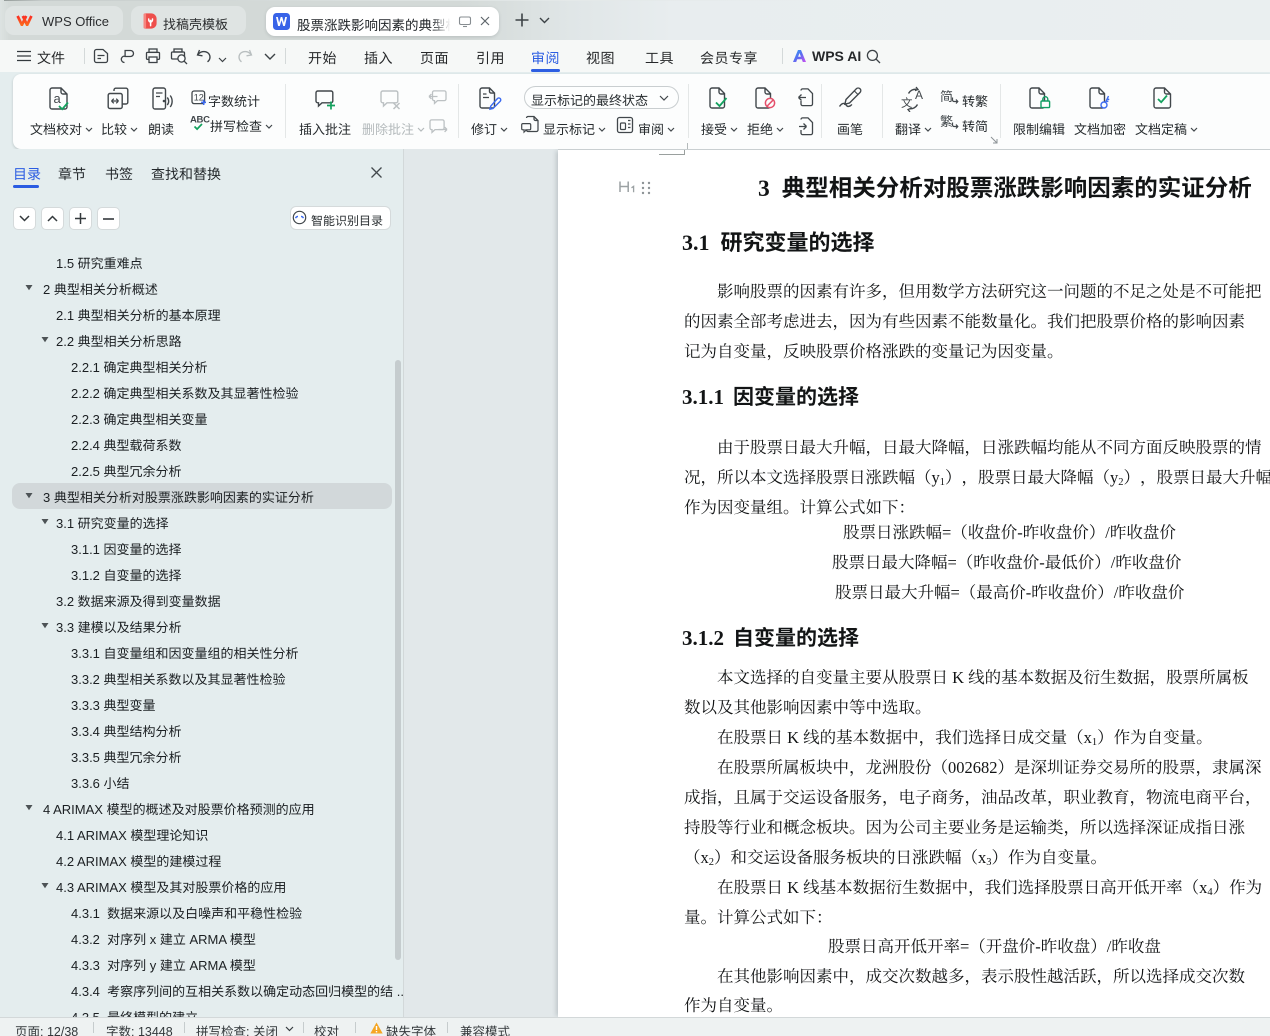 This screenshot has height=1036, width=1270. I want to click on svg-text: 文, so click(907, 103).